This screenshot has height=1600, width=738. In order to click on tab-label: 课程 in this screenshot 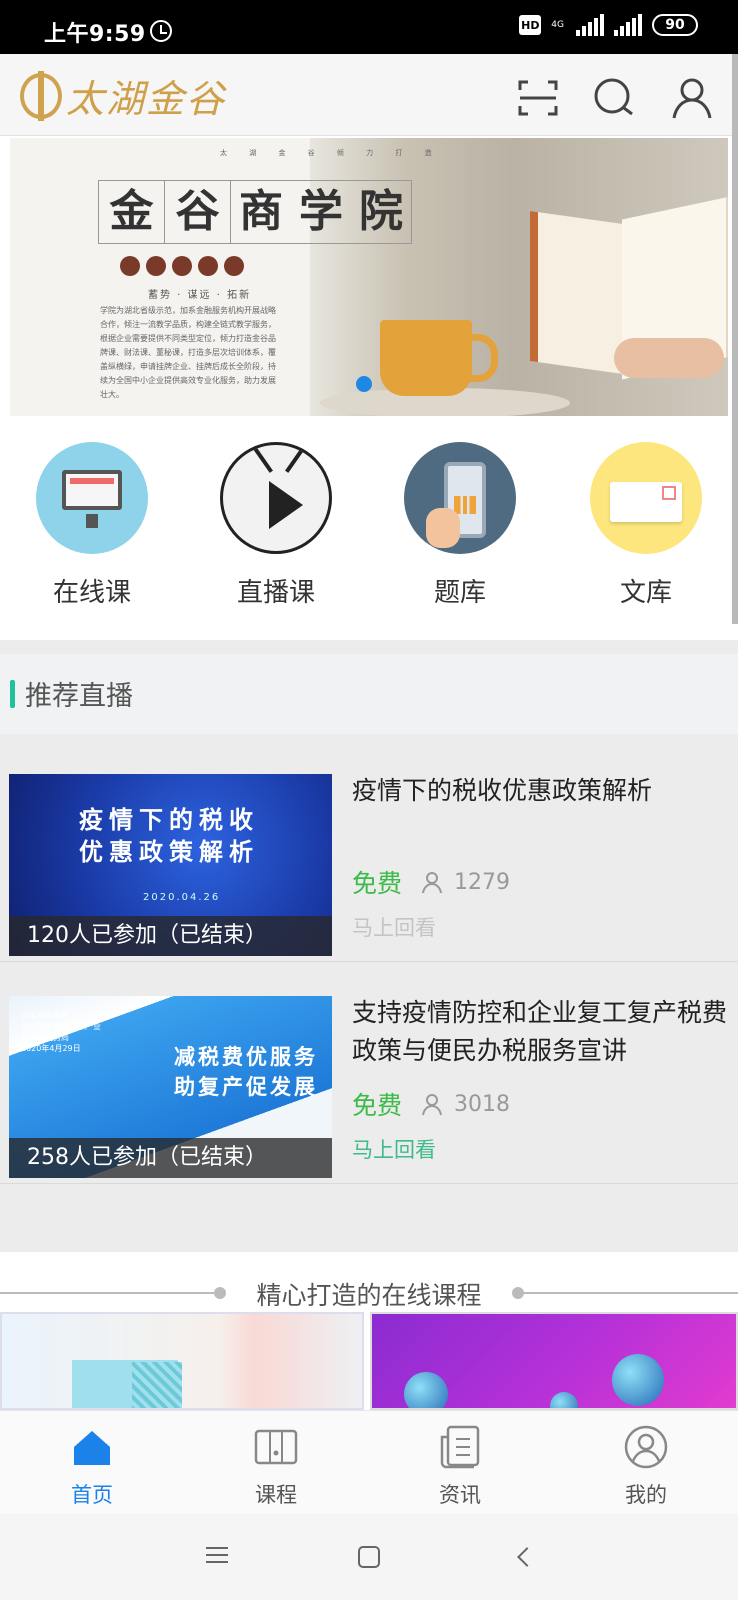, I will do `click(276, 1495)`.